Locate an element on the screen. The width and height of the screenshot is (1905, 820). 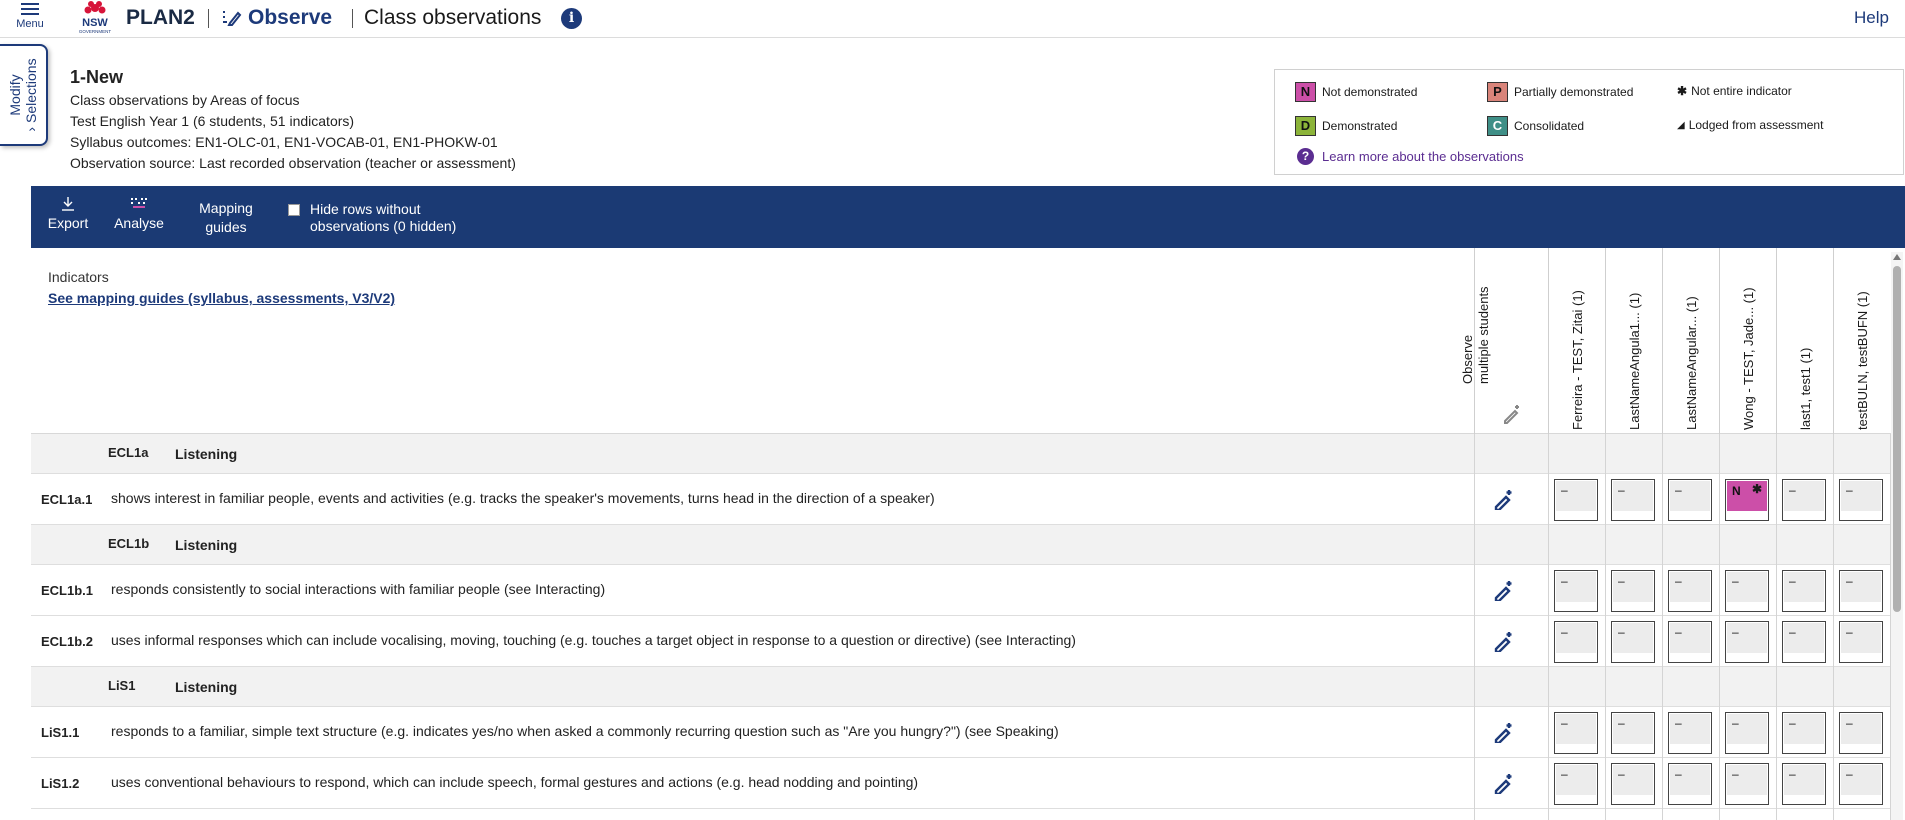
legend-demonstrated: D Demonstrated is located at coordinates (1346, 126).